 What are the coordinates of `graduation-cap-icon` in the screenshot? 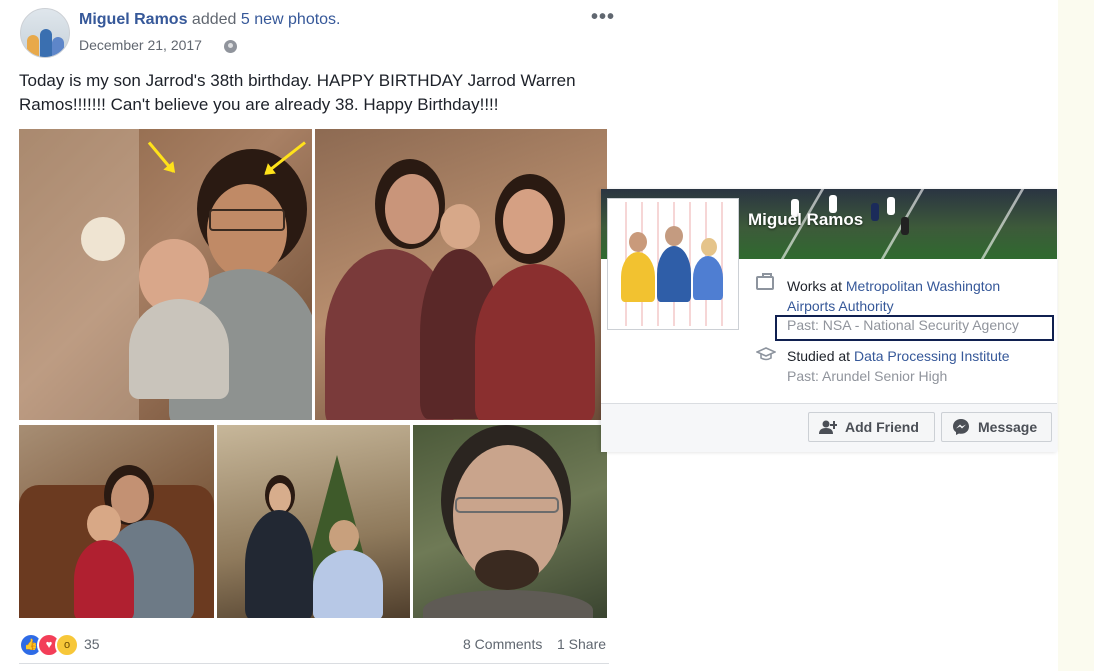 It's located at (766, 354).